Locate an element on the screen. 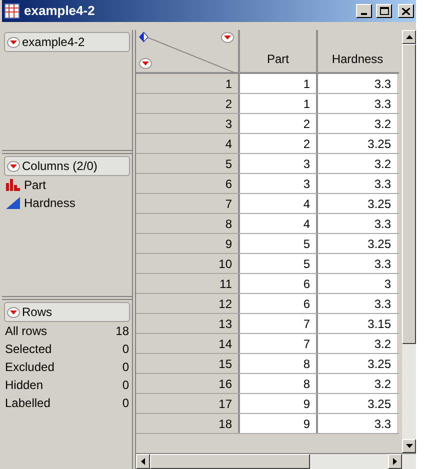  row-state-label: Selected is located at coordinates (28, 349).